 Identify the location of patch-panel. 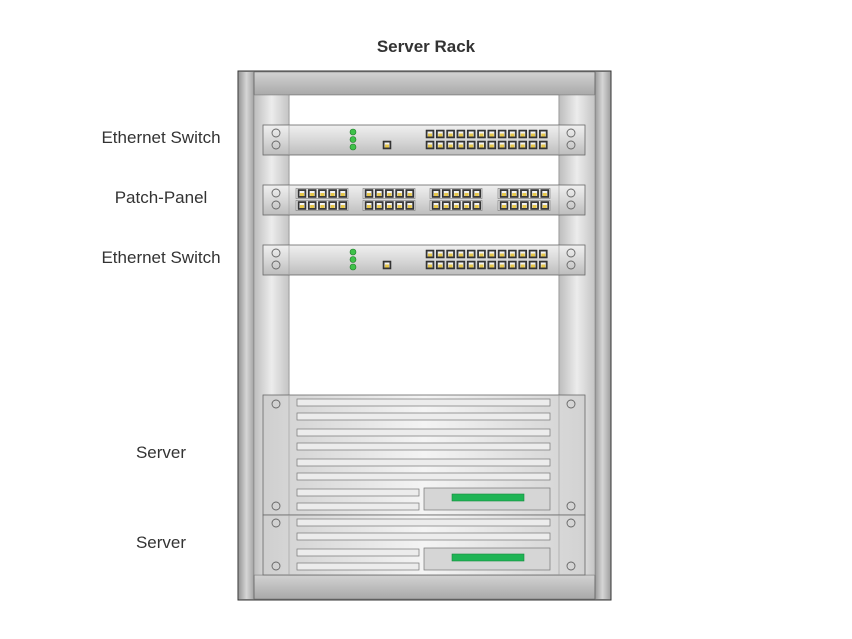
(424, 200).